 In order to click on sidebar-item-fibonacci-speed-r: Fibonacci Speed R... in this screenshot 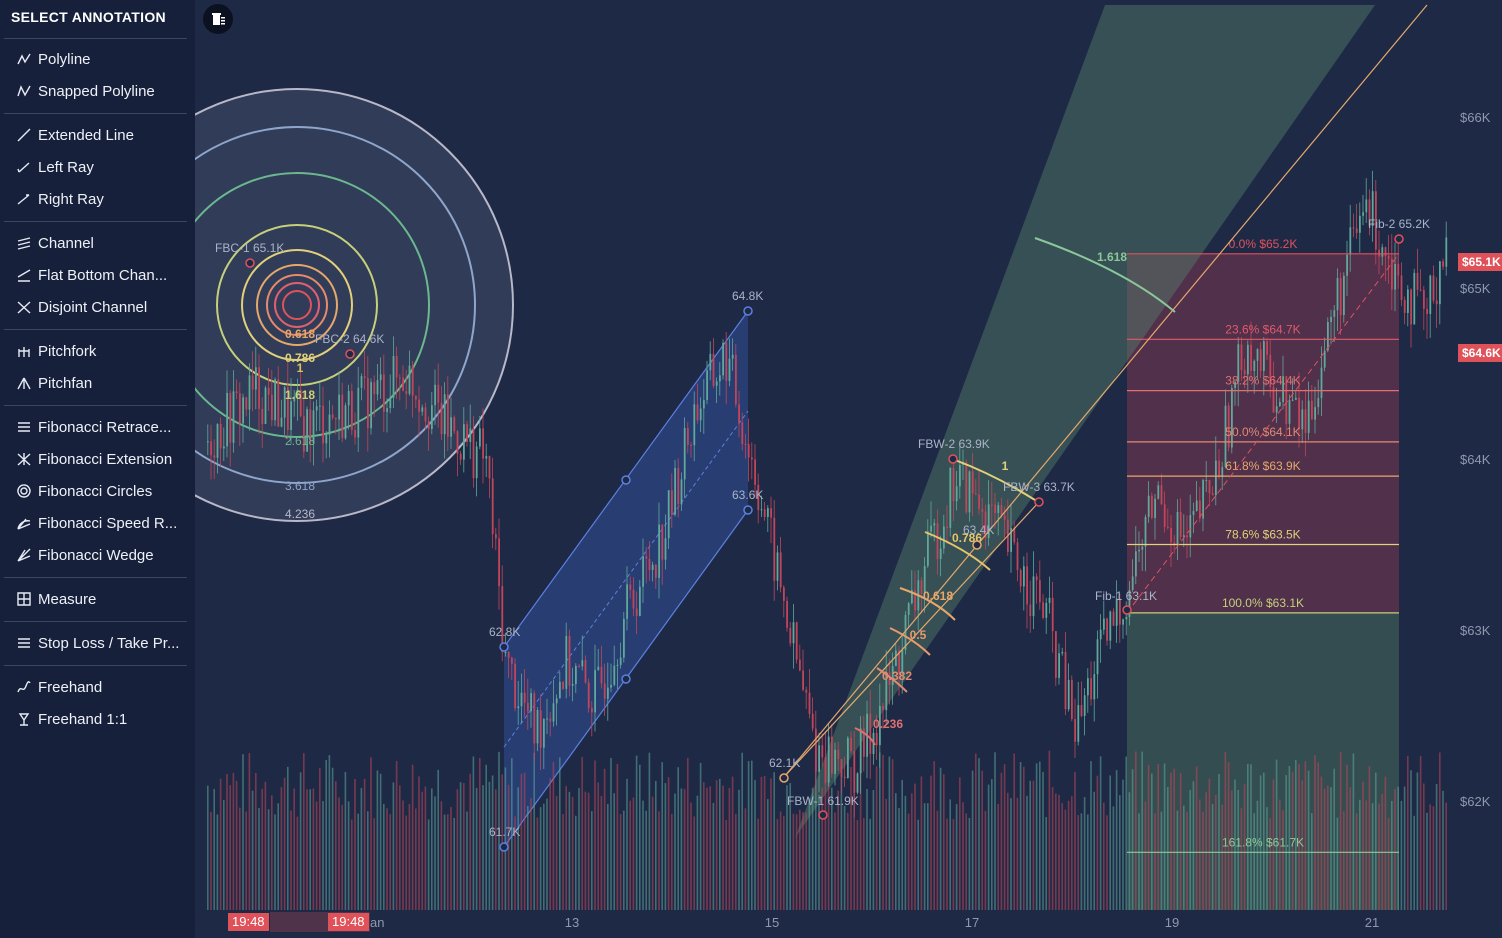, I will do `click(95, 523)`.